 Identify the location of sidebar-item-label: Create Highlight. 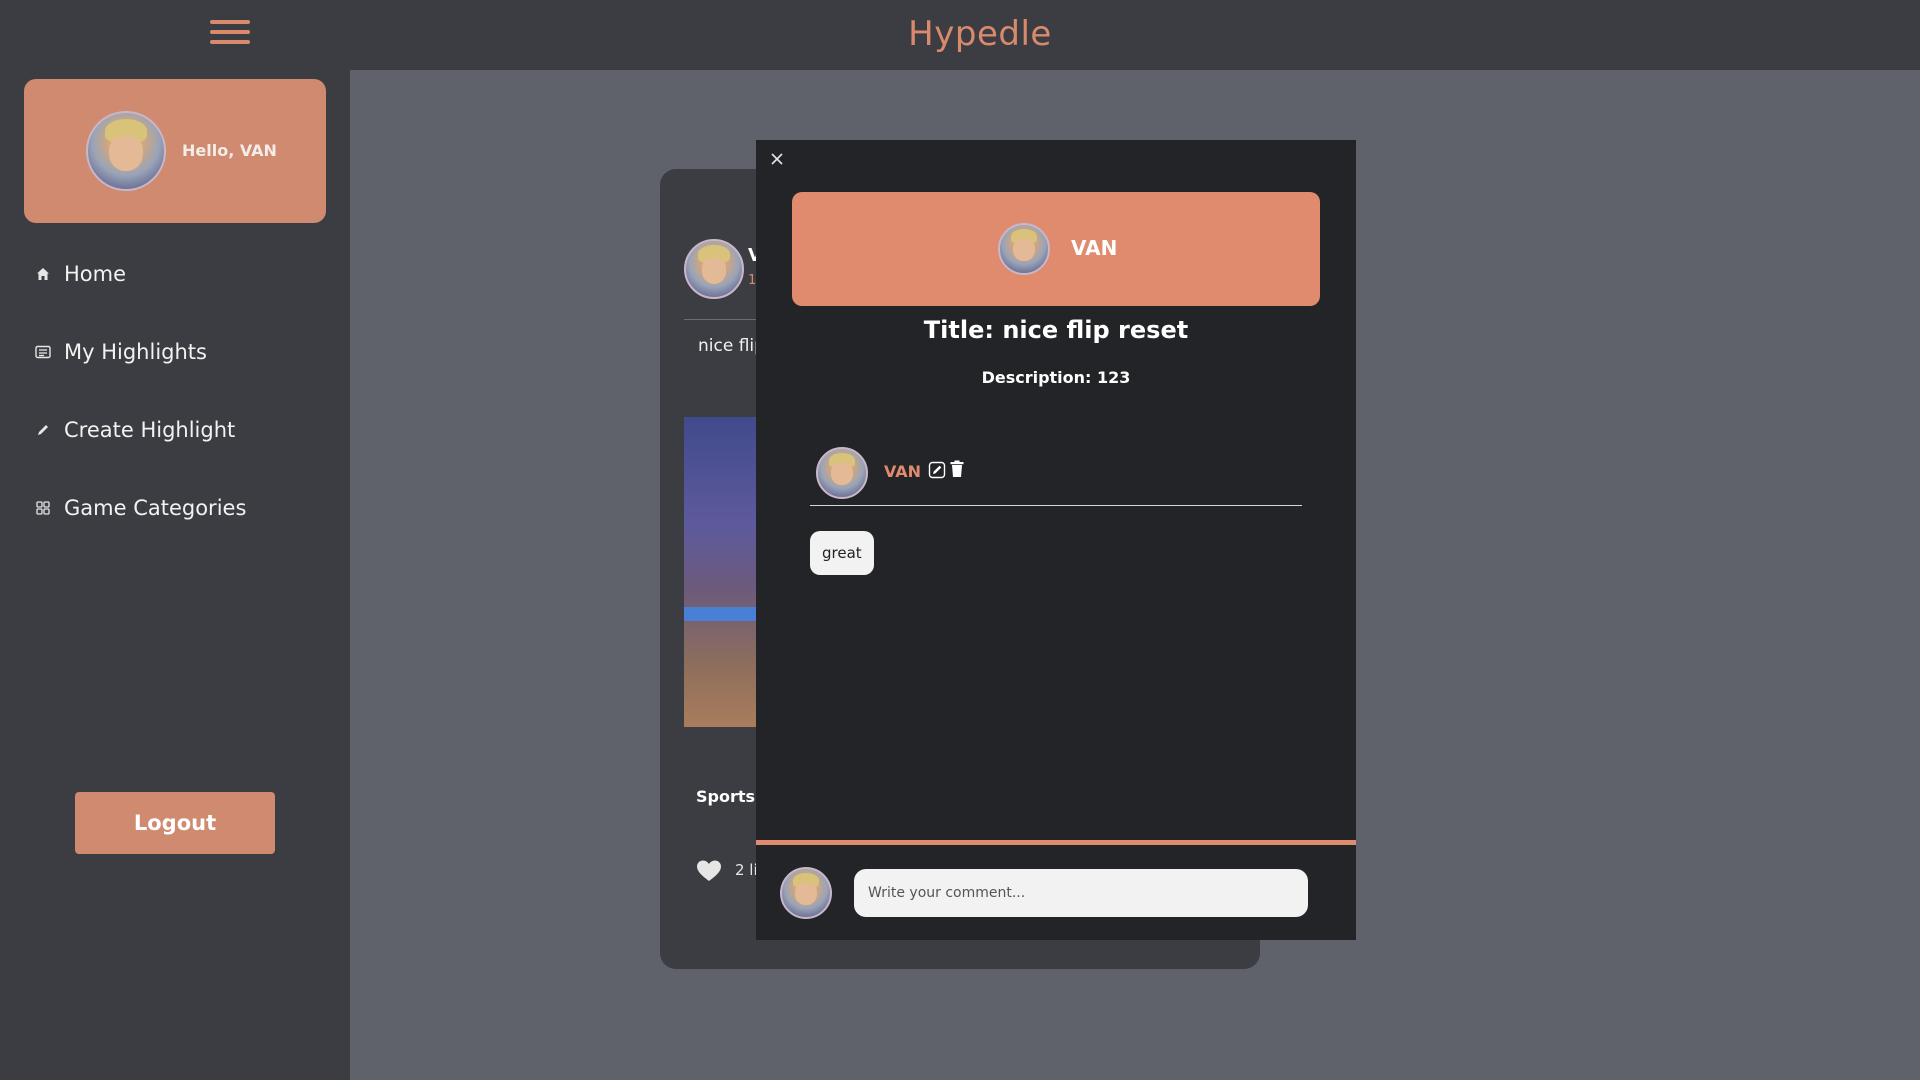
(150, 430).